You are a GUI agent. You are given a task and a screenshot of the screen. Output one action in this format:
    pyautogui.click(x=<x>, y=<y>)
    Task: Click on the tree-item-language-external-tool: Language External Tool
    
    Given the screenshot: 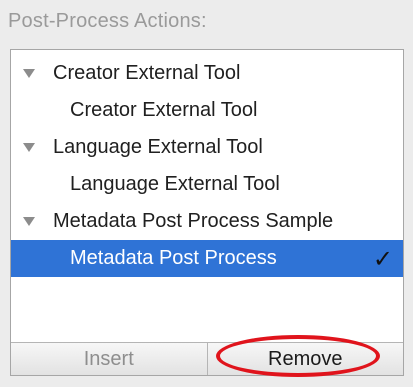 What is the action you would take?
    pyautogui.click(x=207, y=184)
    